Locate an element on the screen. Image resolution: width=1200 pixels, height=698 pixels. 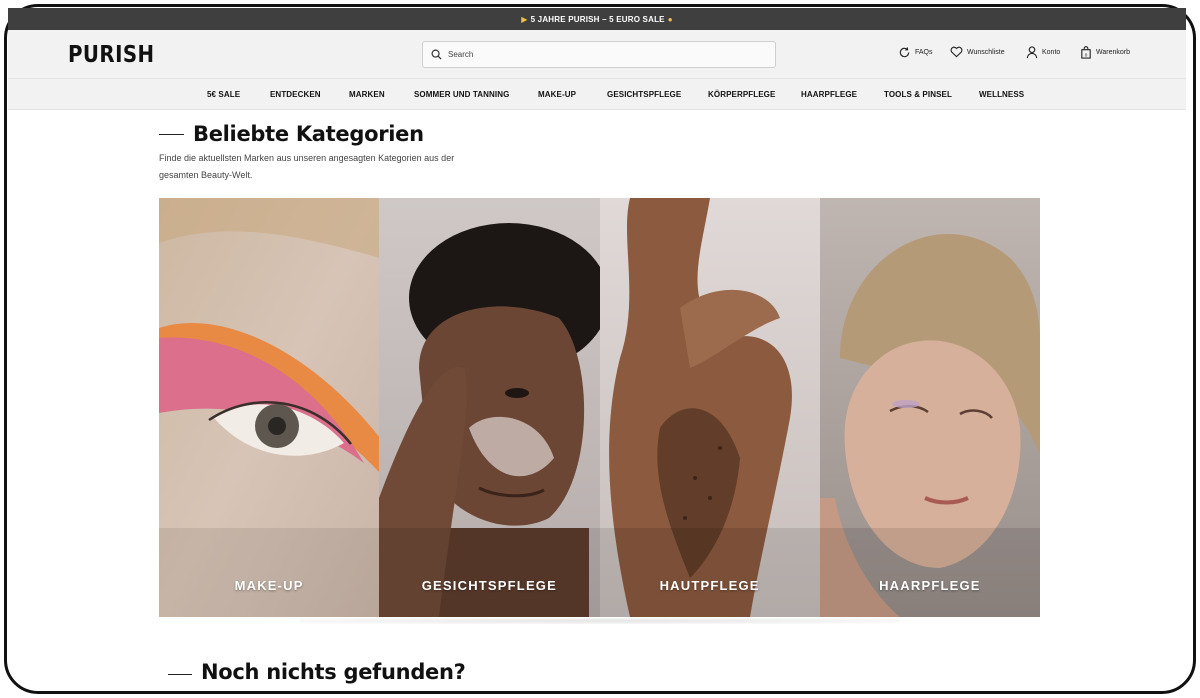
account-label: Konto is located at coordinates (1051, 52).